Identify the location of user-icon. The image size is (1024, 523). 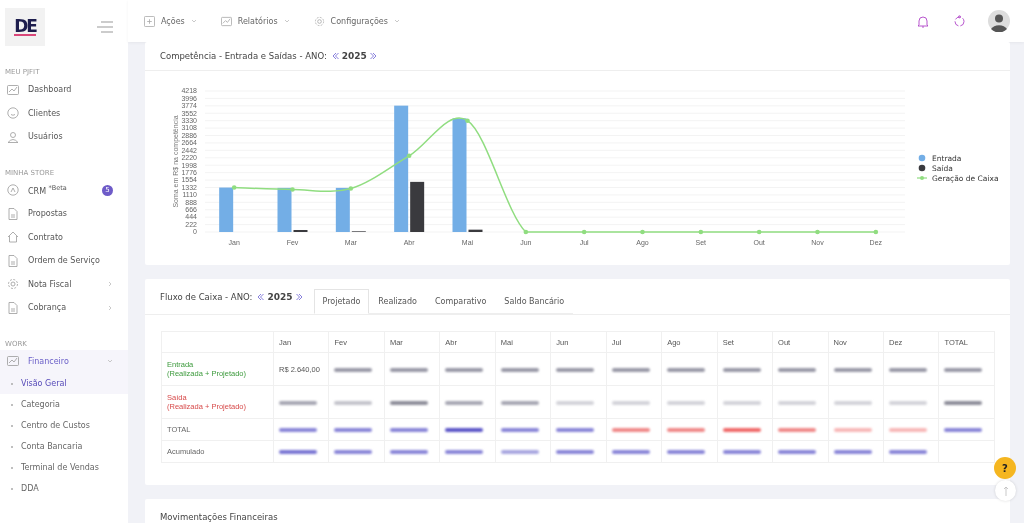
(13, 136).